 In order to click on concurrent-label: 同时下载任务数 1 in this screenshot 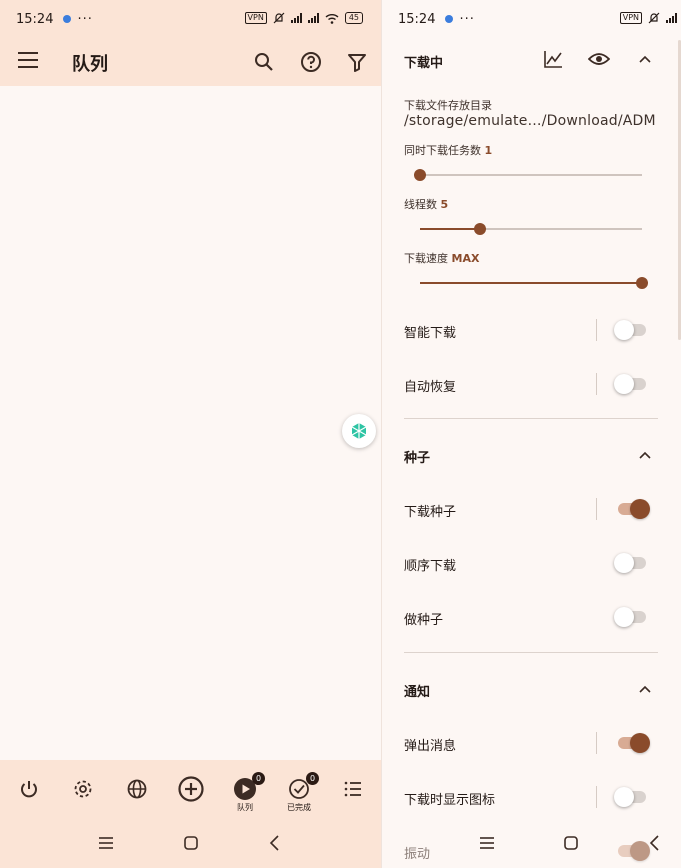, I will do `click(448, 150)`.